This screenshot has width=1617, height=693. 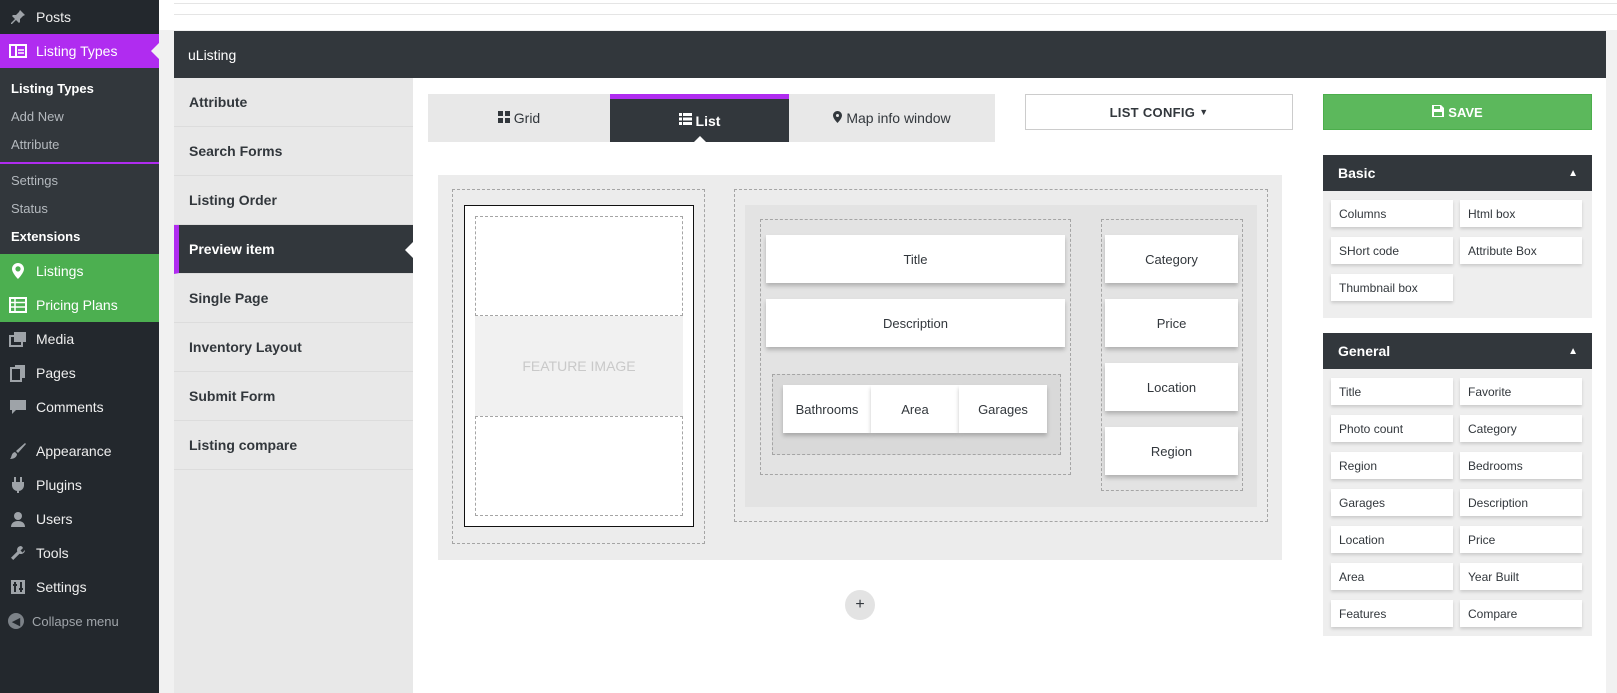 I want to click on tab-list: List, so click(x=699, y=118).